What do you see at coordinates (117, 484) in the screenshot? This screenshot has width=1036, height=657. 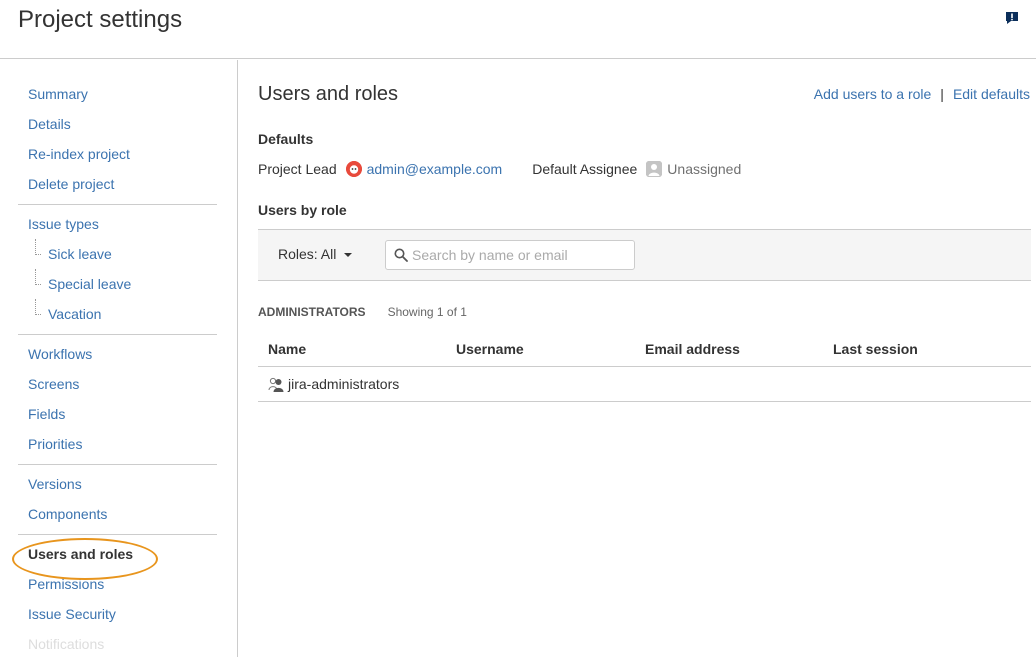 I see `sidebar-item-versions: Versions` at bounding box center [117, 484].